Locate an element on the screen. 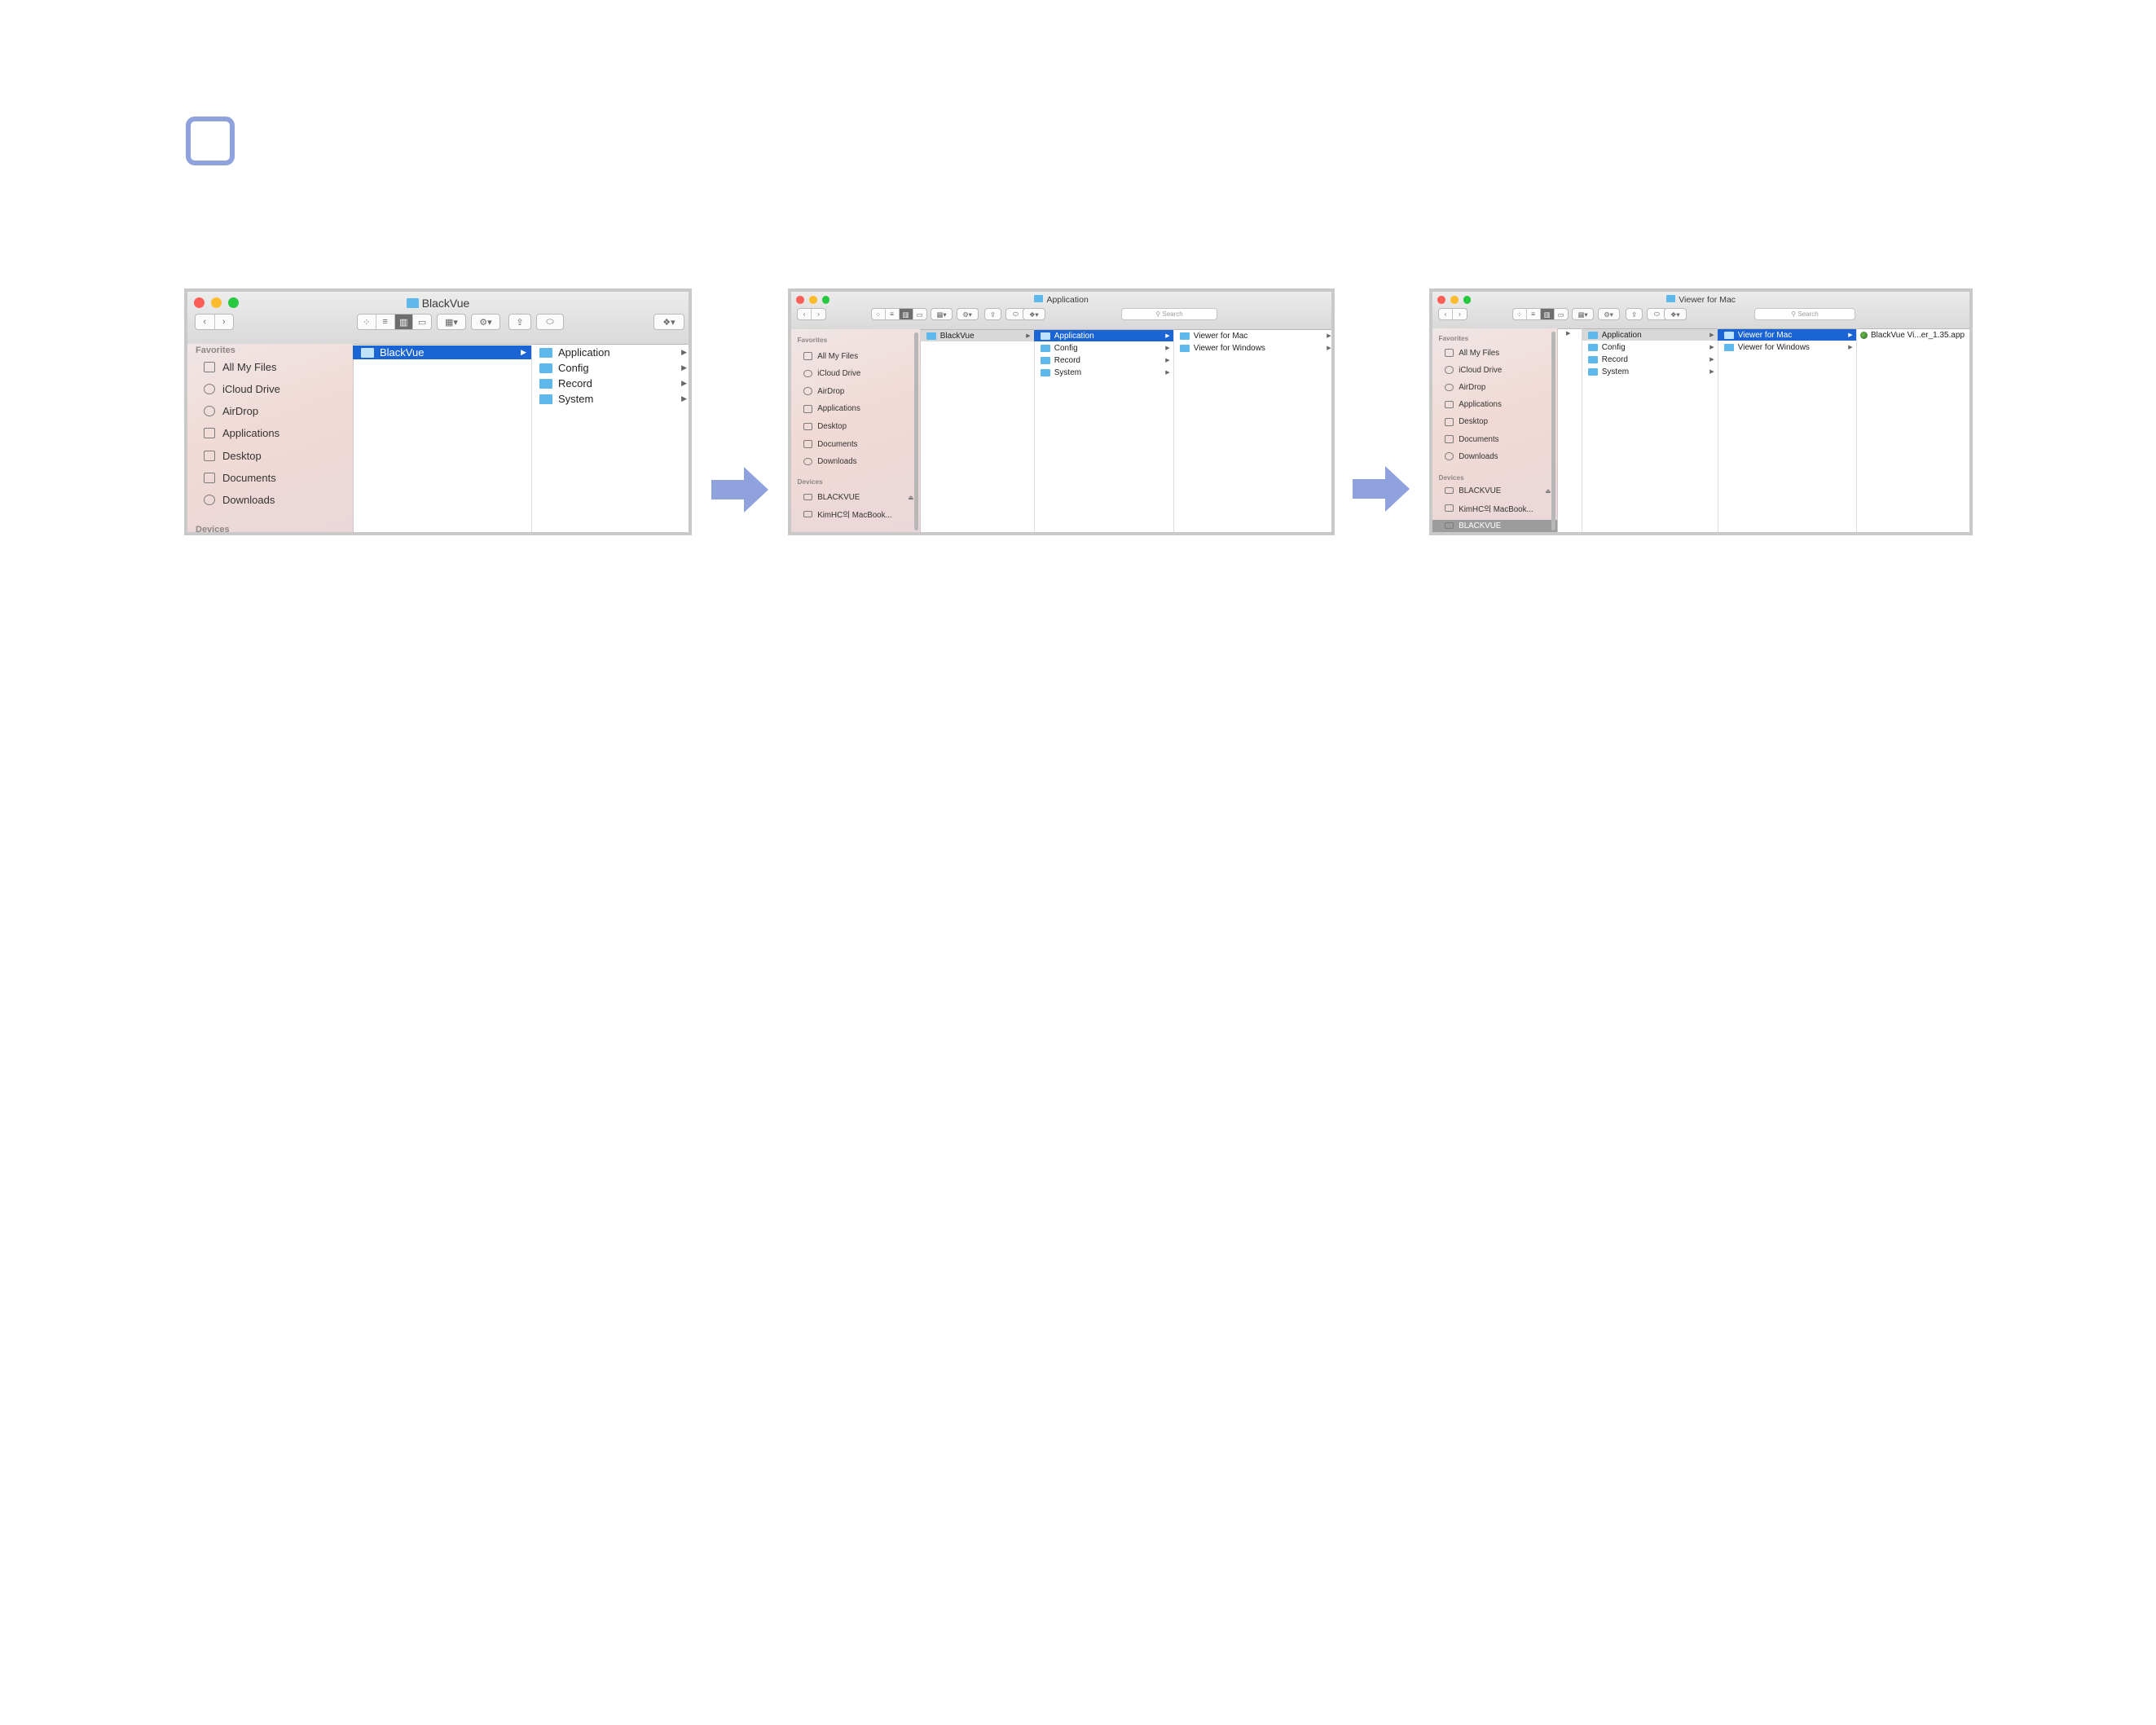 This screenshot has width=2156, height=1725. sidebar-item-label: AirDrop is located at coordinates (240, 411).